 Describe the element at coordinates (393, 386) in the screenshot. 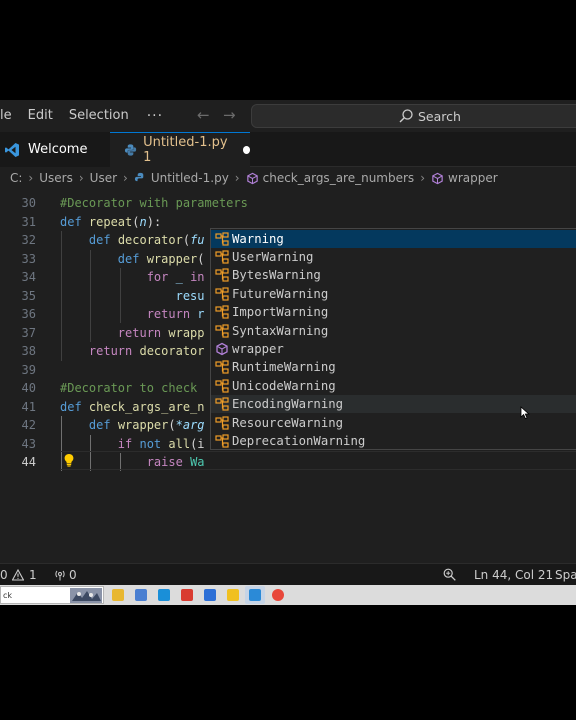

I see `suggestion-item: UnicodeWarning` at that location.